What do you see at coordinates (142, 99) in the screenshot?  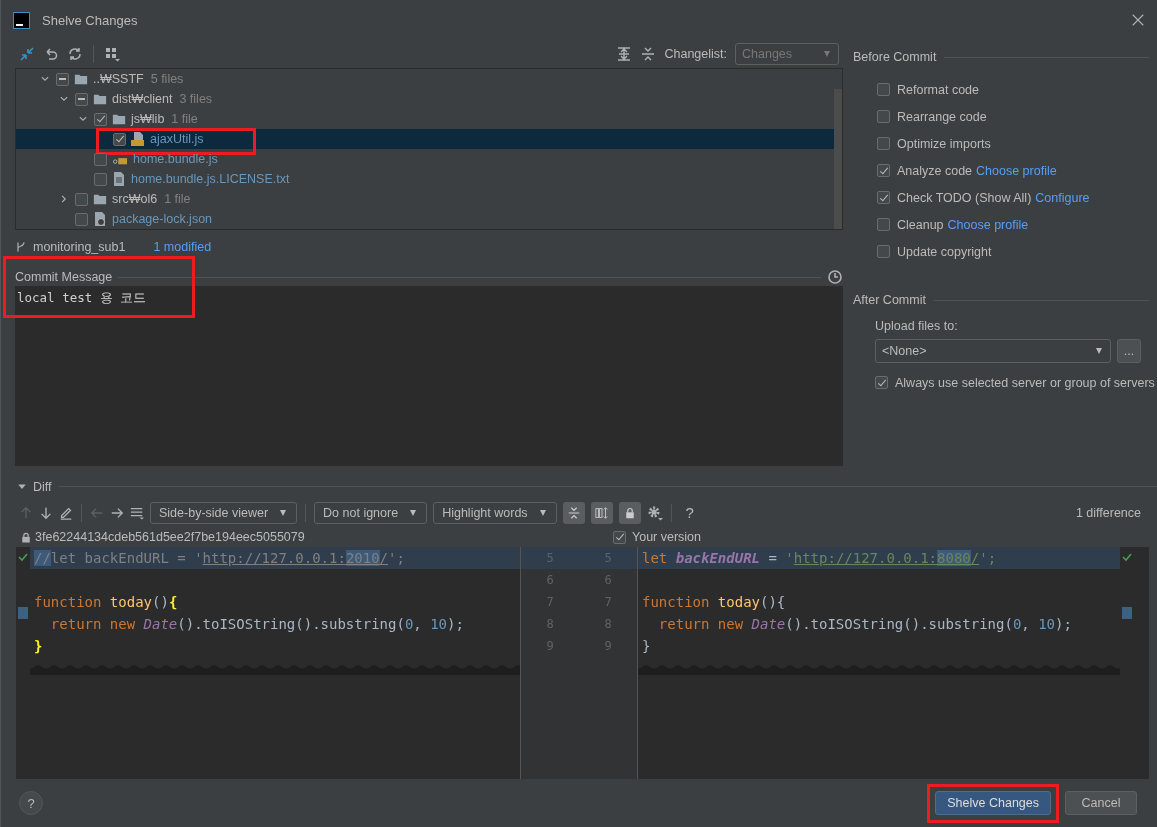 I see `file-name: dist₩client` at bounding box center [142, 99].